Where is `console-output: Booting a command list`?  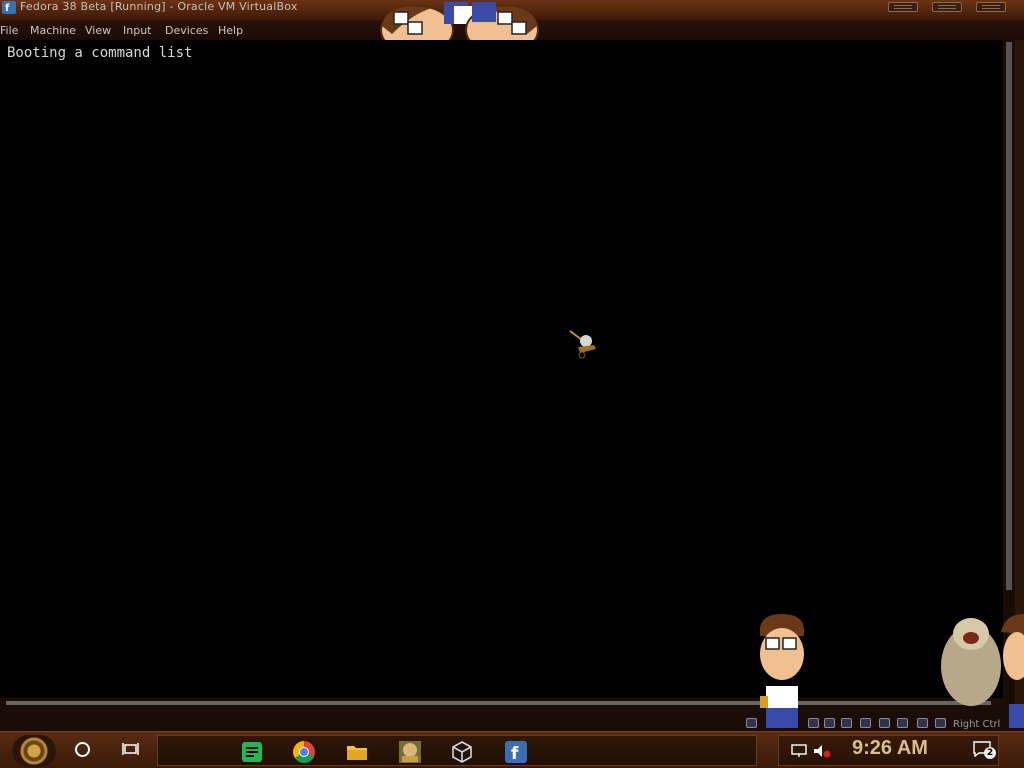
console-output: Booting a command list is located at coordinates (100, 53).